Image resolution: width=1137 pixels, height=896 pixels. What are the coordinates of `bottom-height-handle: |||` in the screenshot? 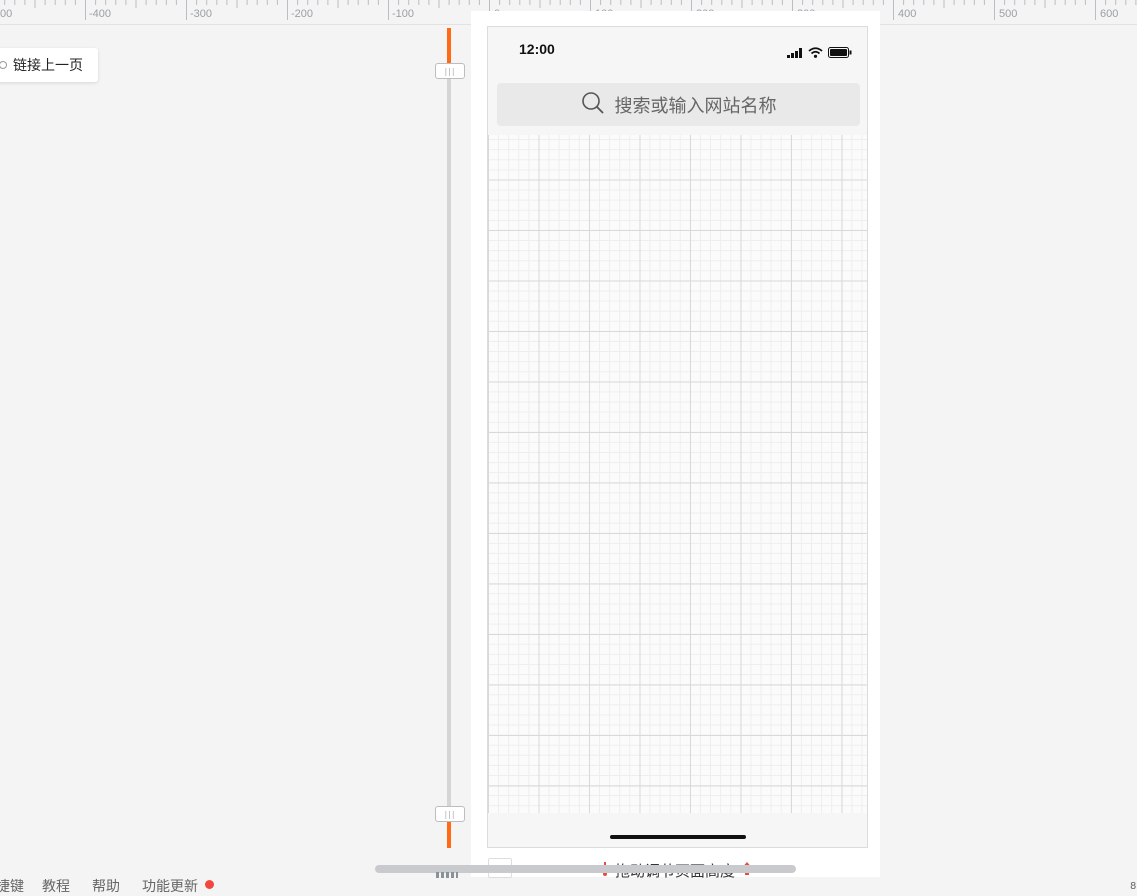 It's located at (450, 814).